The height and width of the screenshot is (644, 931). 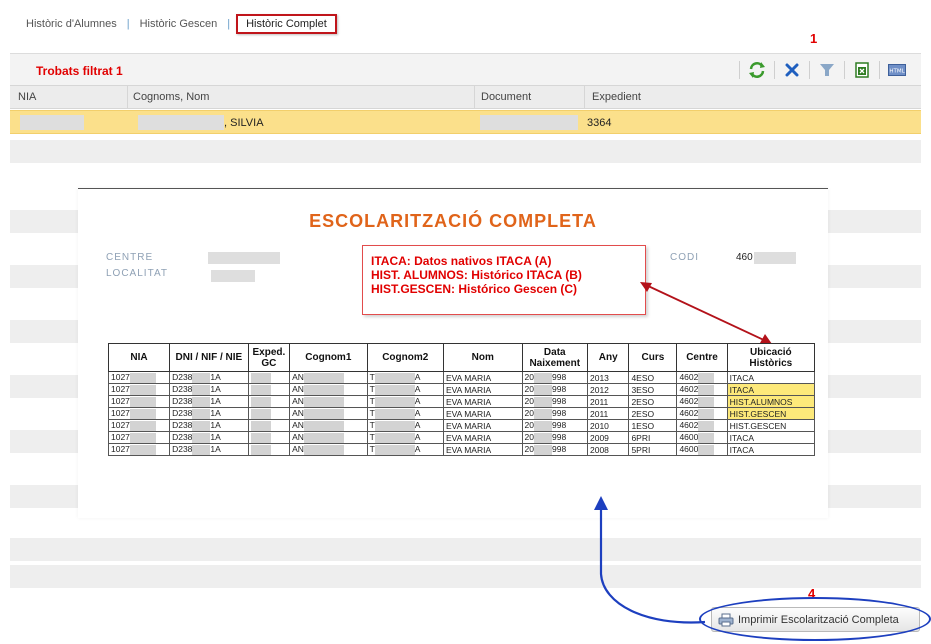 What do you see at coordinates (812, 593) in the screenshot?
I see `marker-4: 4` at bounding box center [812, 593].